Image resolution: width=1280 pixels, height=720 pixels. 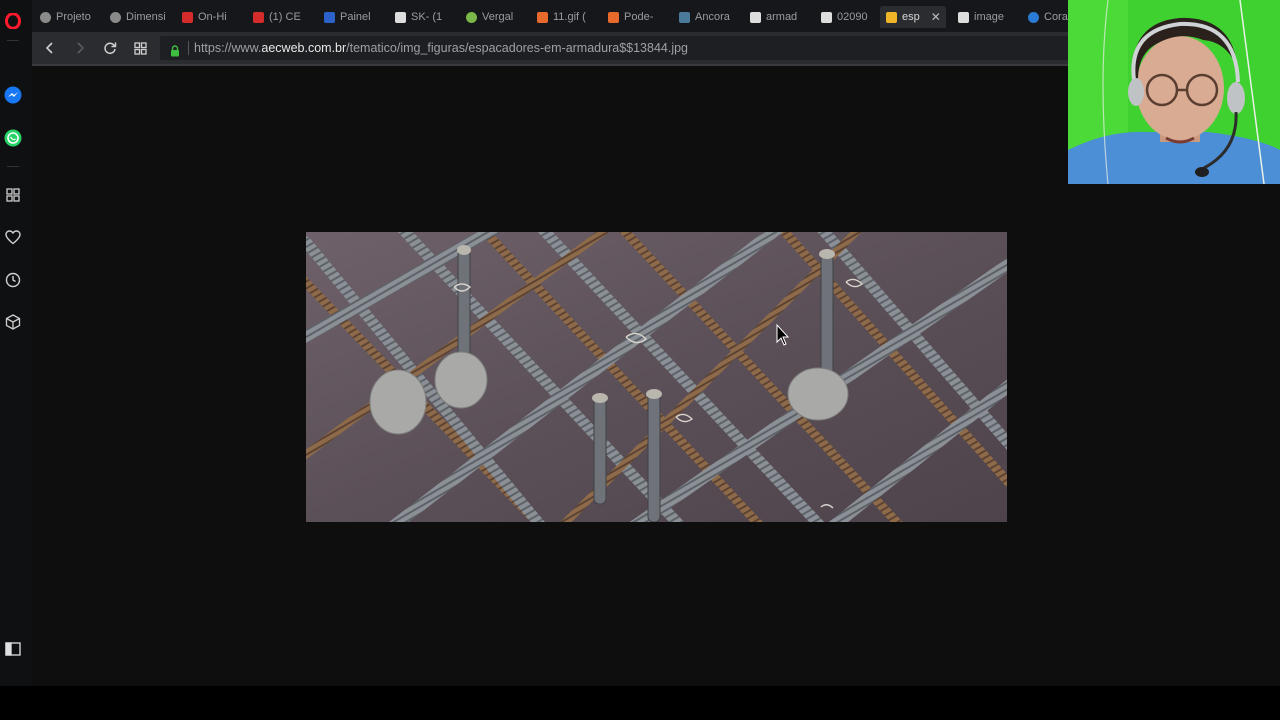 I want to click on tab-label: image, so click(x=989, y=17).